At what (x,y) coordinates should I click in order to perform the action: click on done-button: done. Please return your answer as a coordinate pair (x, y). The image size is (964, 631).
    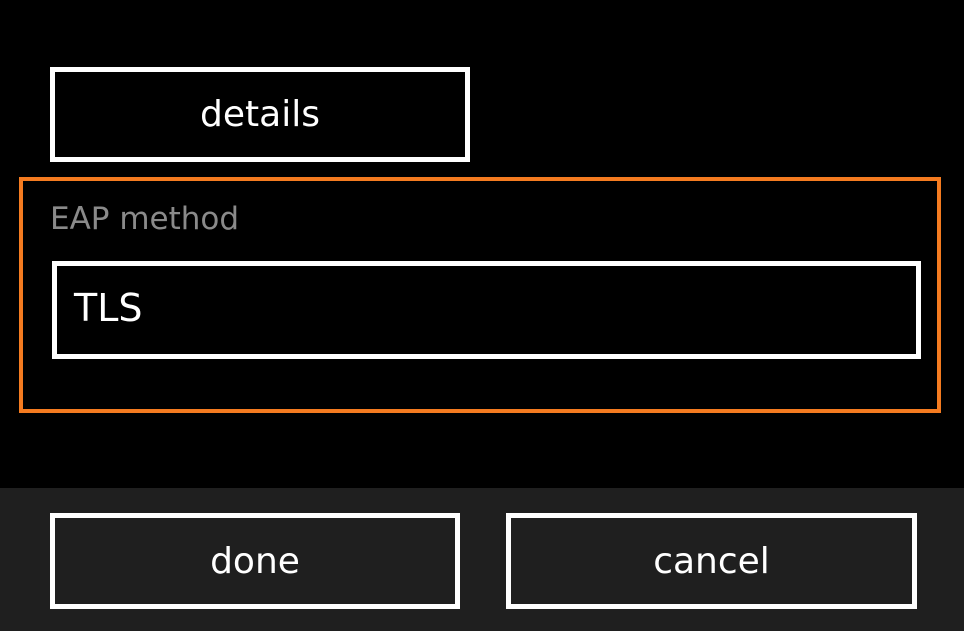
    Looking at the image, I should click on (255, 561).